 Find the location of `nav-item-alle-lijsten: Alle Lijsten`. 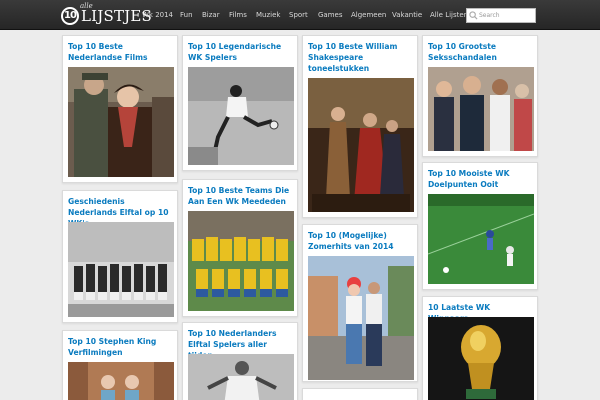

nav-item-alle-lijsten: Alle Lijsten is located at coordinates (449, 15).